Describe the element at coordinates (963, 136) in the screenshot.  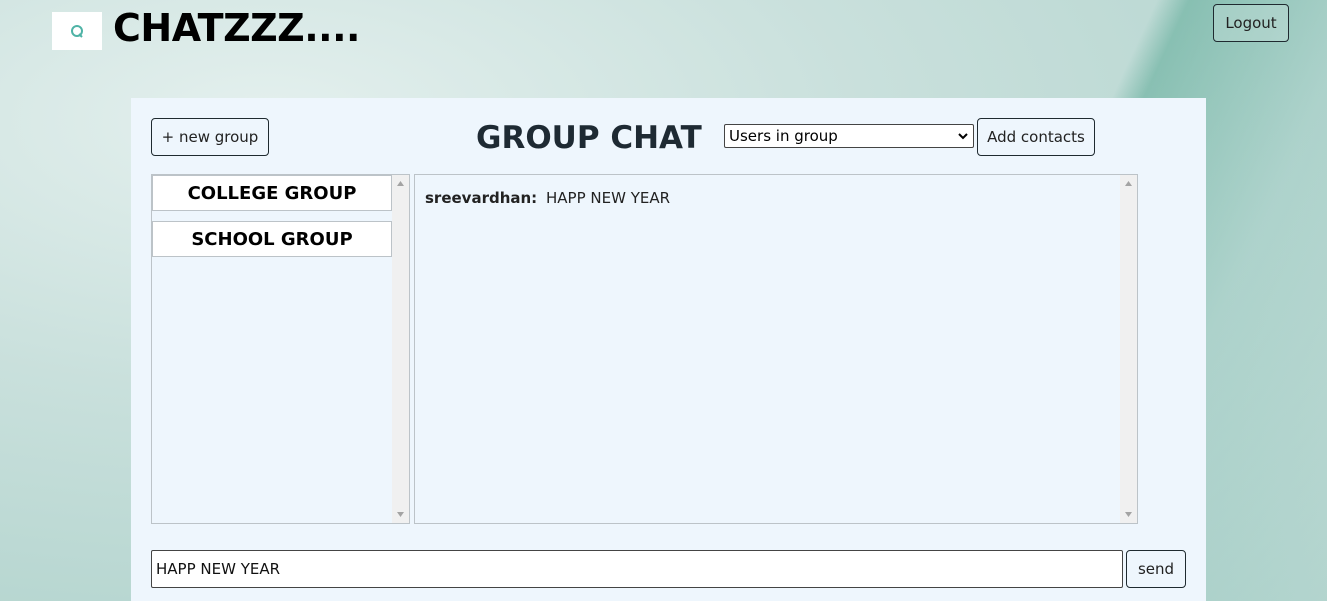
I see `chevron-down-icon` at that location.